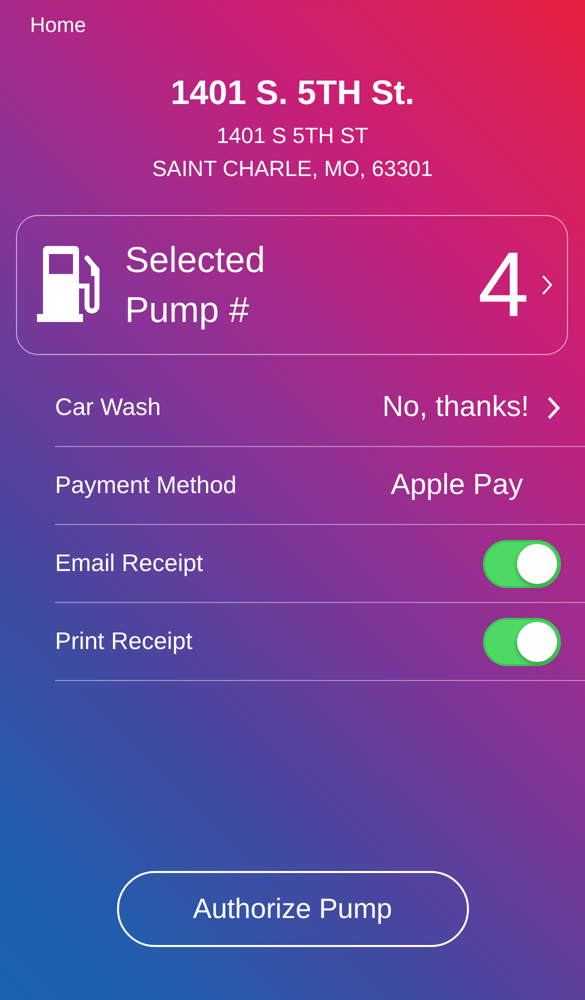 The image size is (585, 1000). I want to click on row-label: Car Wash, so click(108, 408).